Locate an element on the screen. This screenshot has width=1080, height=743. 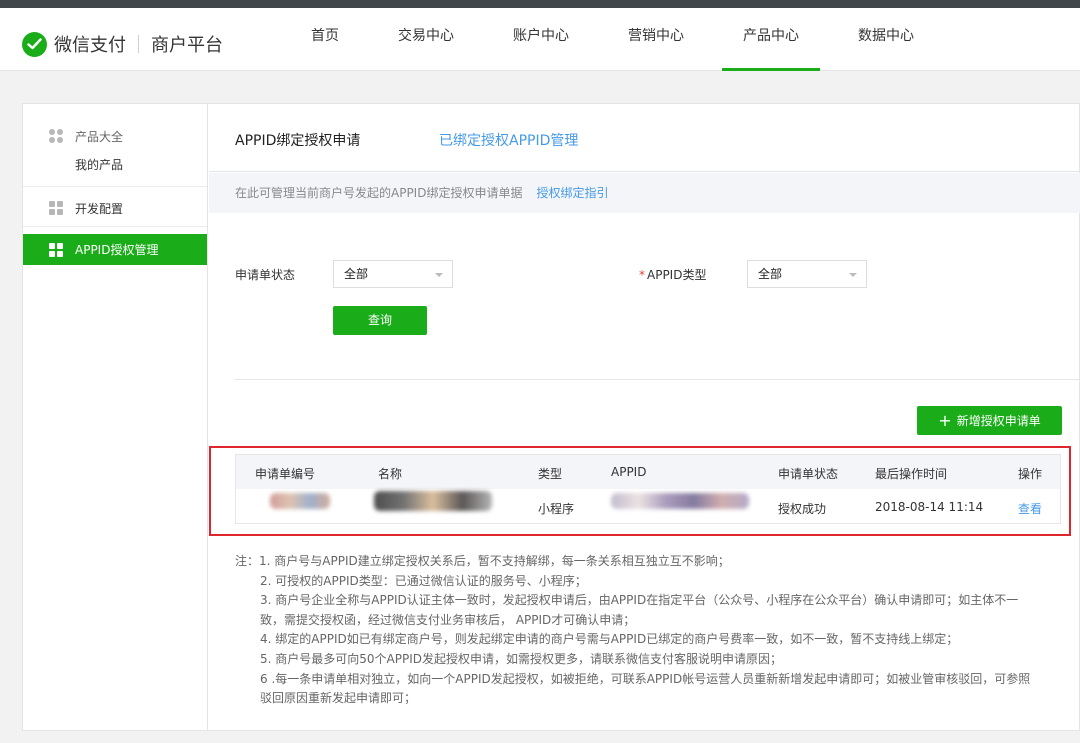
sidebar-item-label: 开发配置 is located at coordinates (99, 208).